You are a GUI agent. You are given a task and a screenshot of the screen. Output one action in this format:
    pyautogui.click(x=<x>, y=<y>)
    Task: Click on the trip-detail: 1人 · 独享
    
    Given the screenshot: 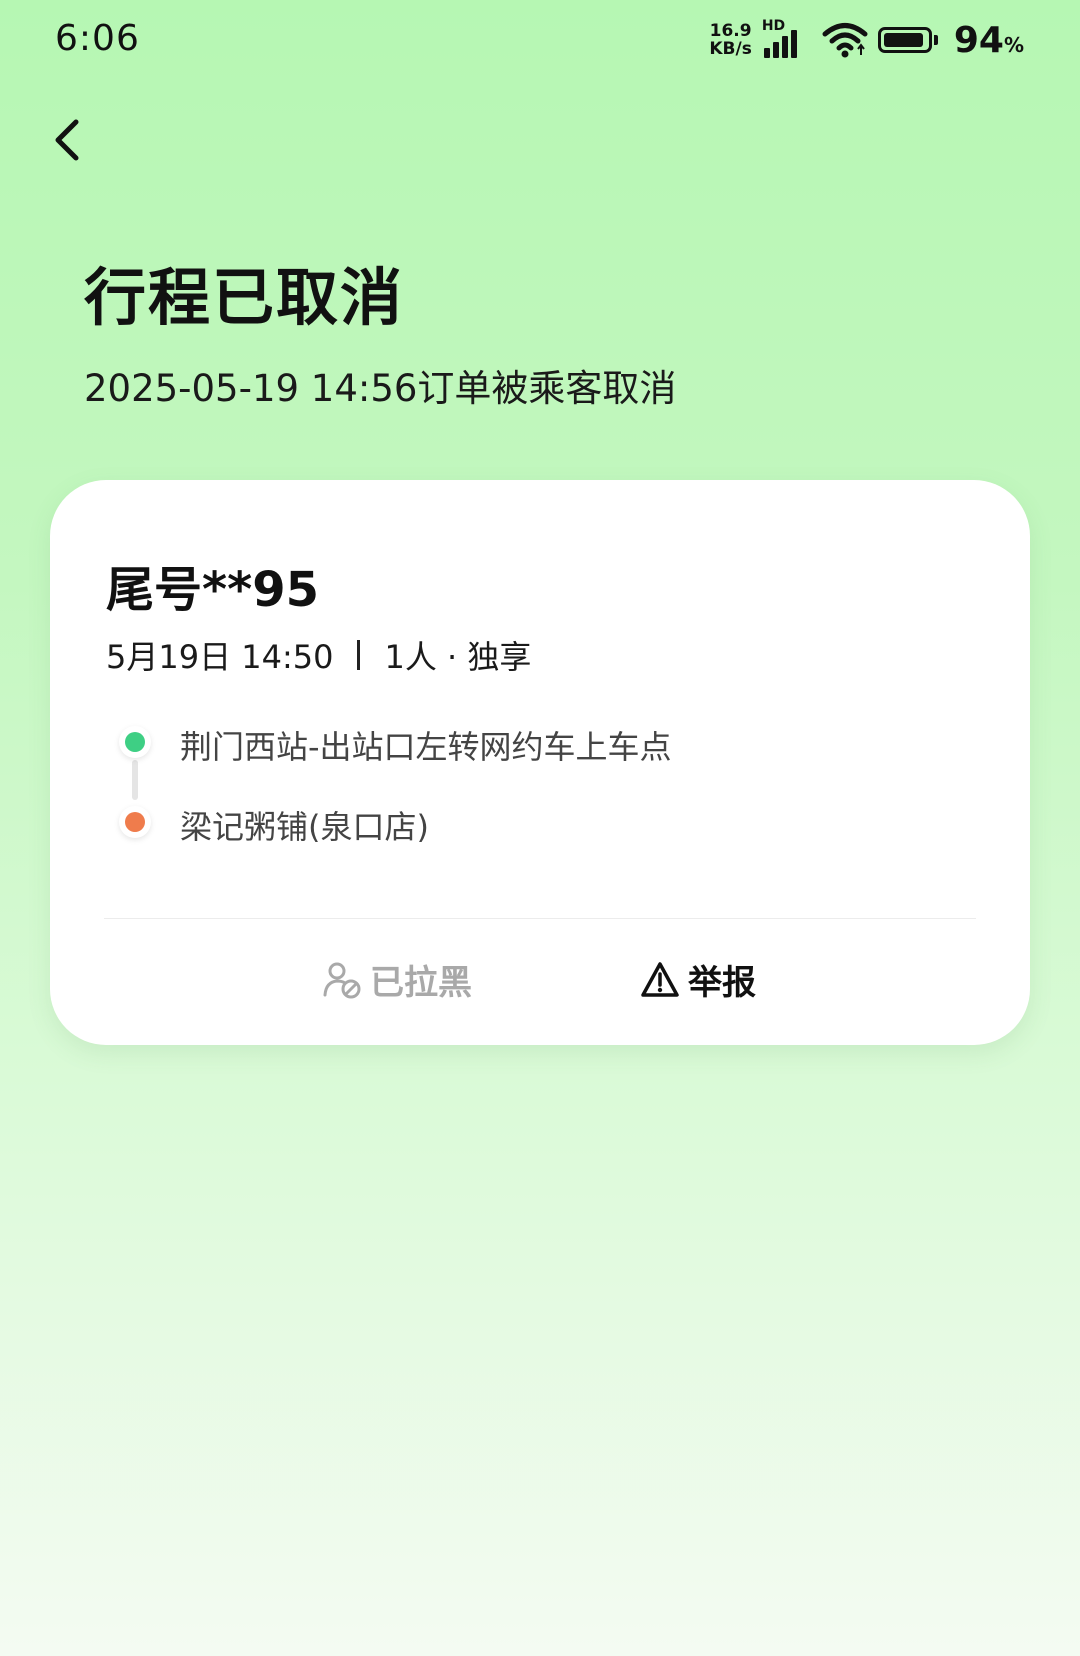 What is the action you would take?
    pyautogui.click(x=458, y=657)
    